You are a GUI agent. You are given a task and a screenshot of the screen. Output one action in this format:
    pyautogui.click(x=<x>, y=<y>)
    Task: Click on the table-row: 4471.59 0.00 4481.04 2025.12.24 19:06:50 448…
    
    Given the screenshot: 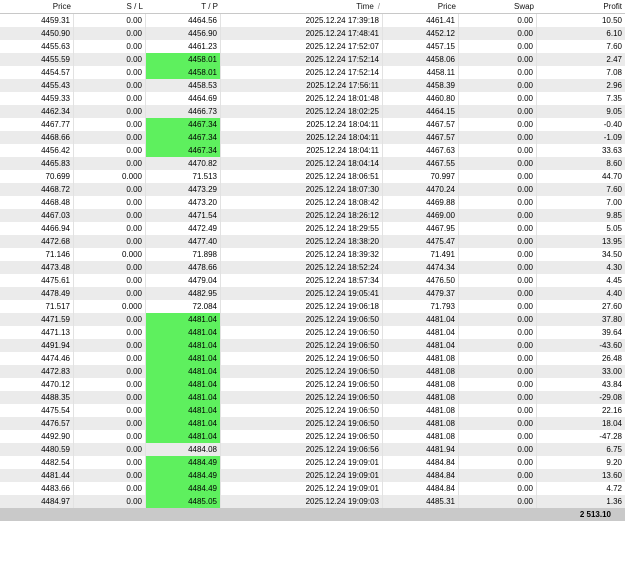 What is the action you would take?
    pyautogui.click(x=312, y=319)
    